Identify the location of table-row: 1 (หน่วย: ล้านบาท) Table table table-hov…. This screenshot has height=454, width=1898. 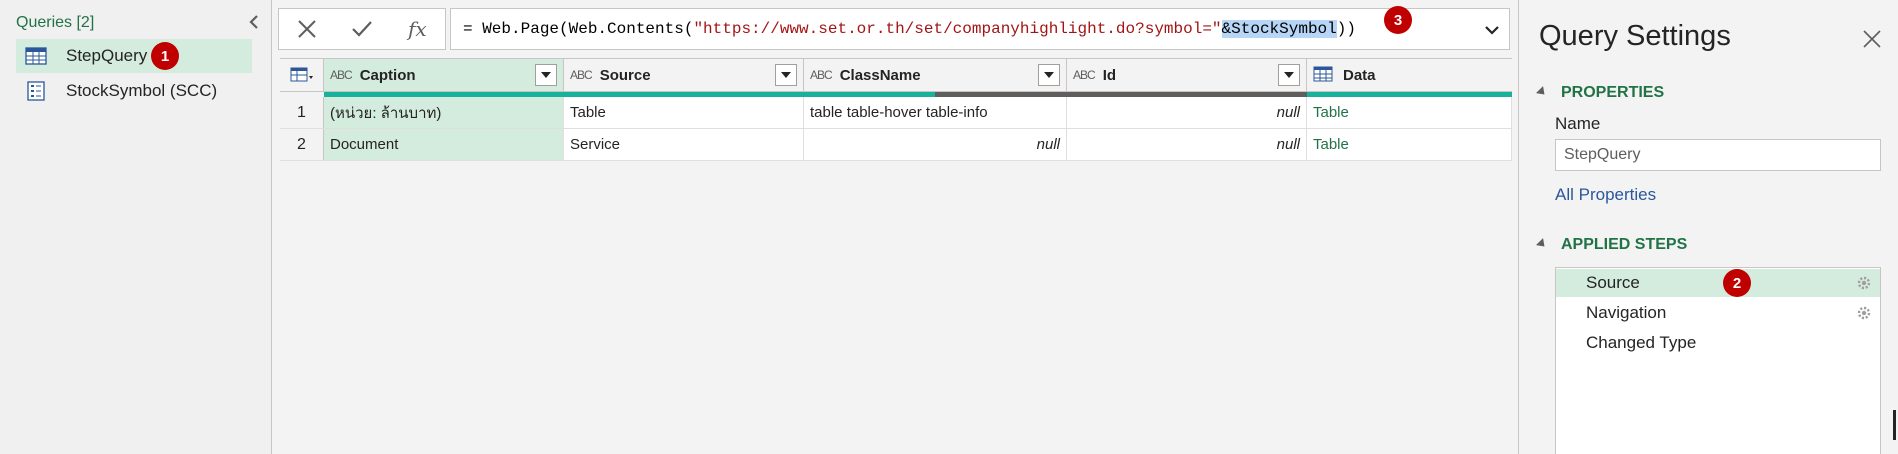
(896, 113).